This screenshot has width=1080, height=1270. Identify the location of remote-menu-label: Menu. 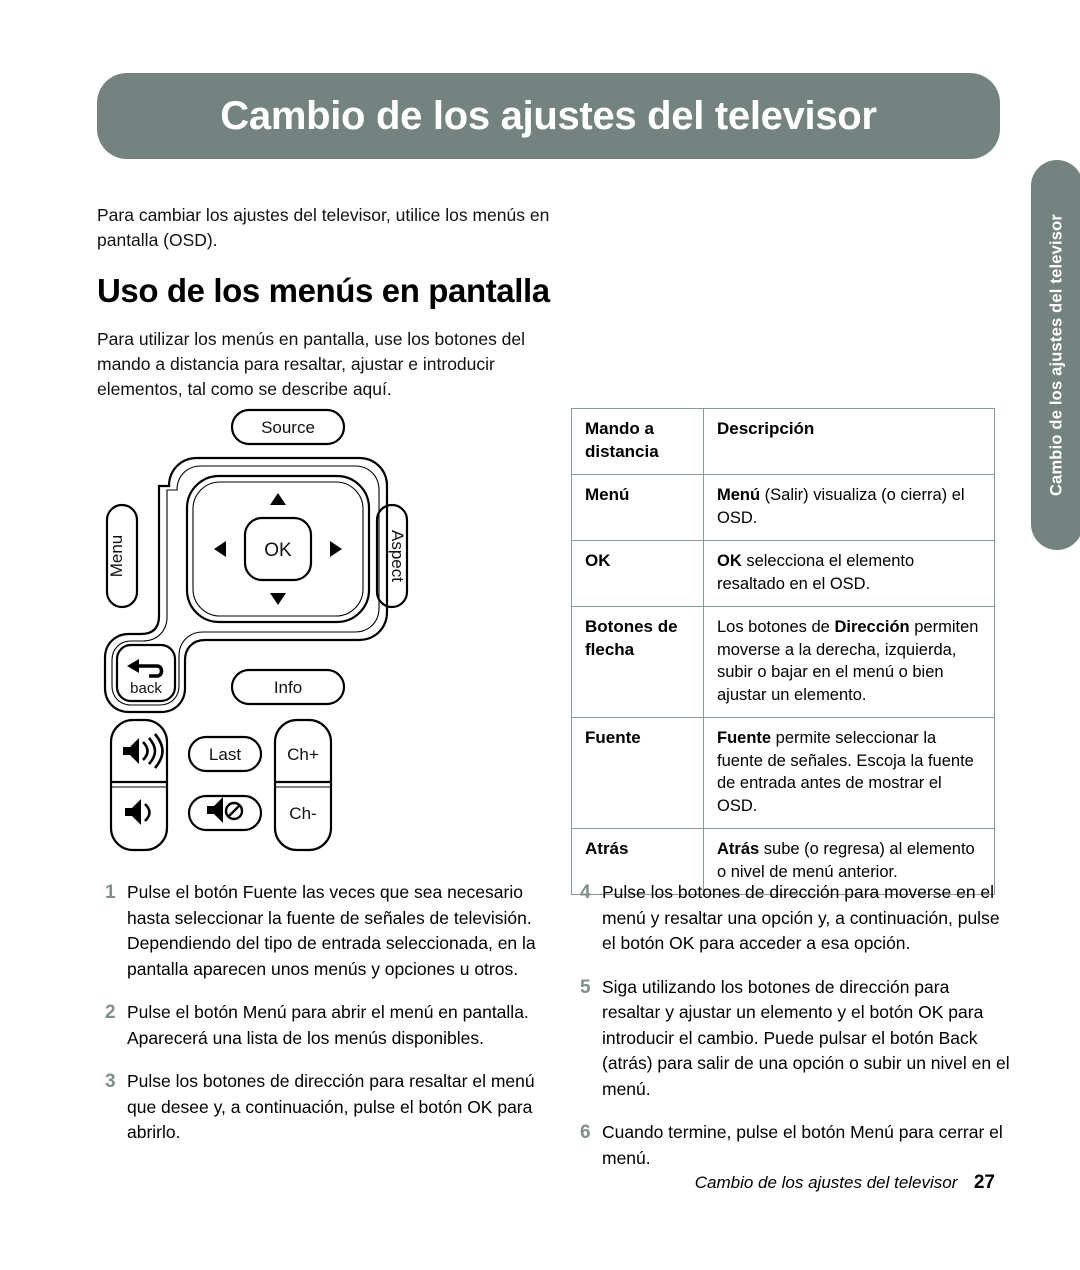
(116, 556).